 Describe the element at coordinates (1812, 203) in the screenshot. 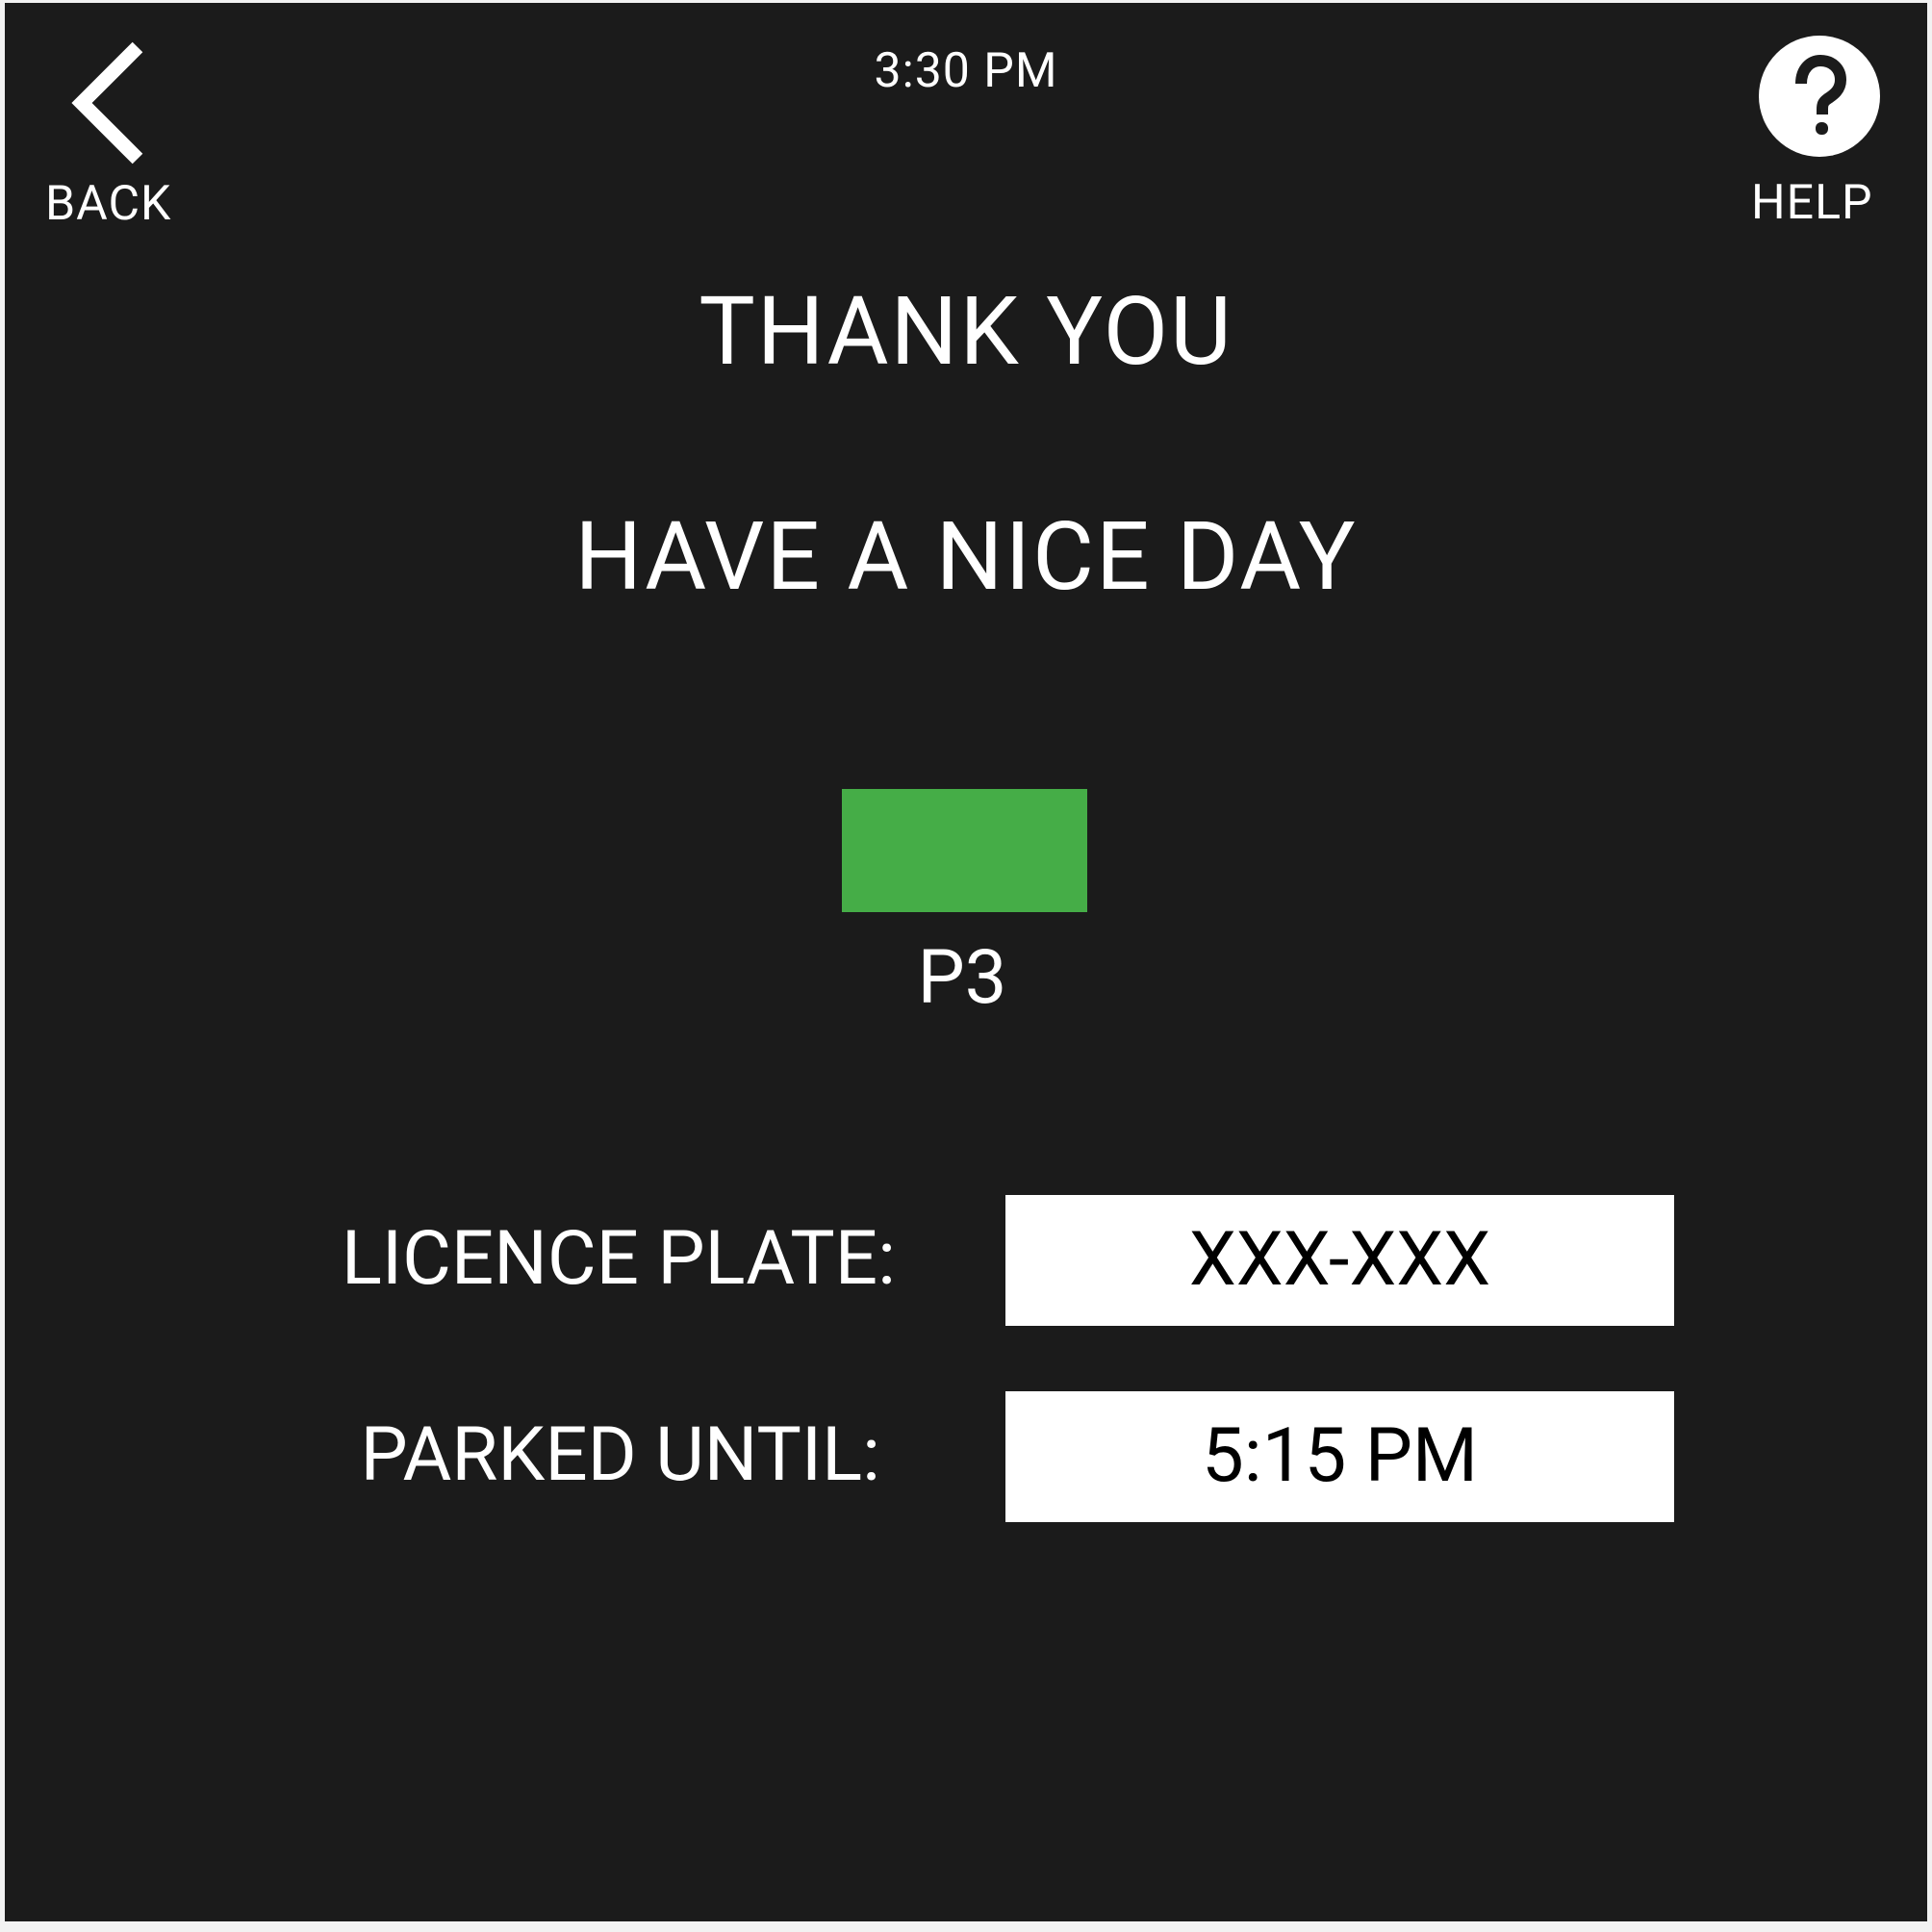

I see `help-label: HELP` at that location.